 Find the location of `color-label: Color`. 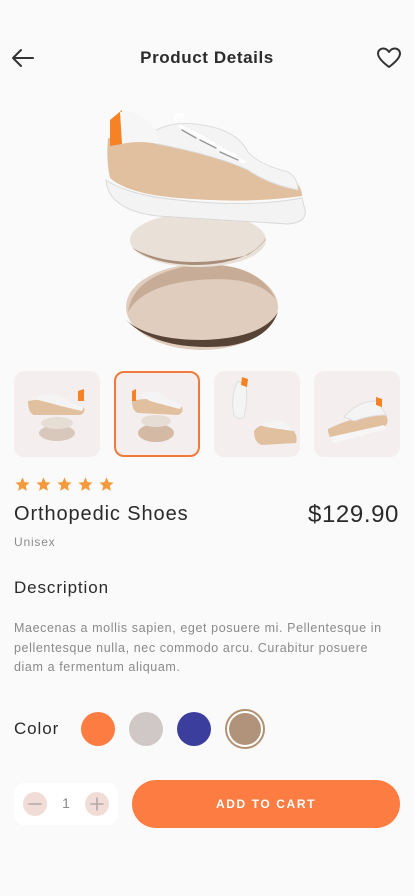

color-label: Color is located at coordinates (37, 728).